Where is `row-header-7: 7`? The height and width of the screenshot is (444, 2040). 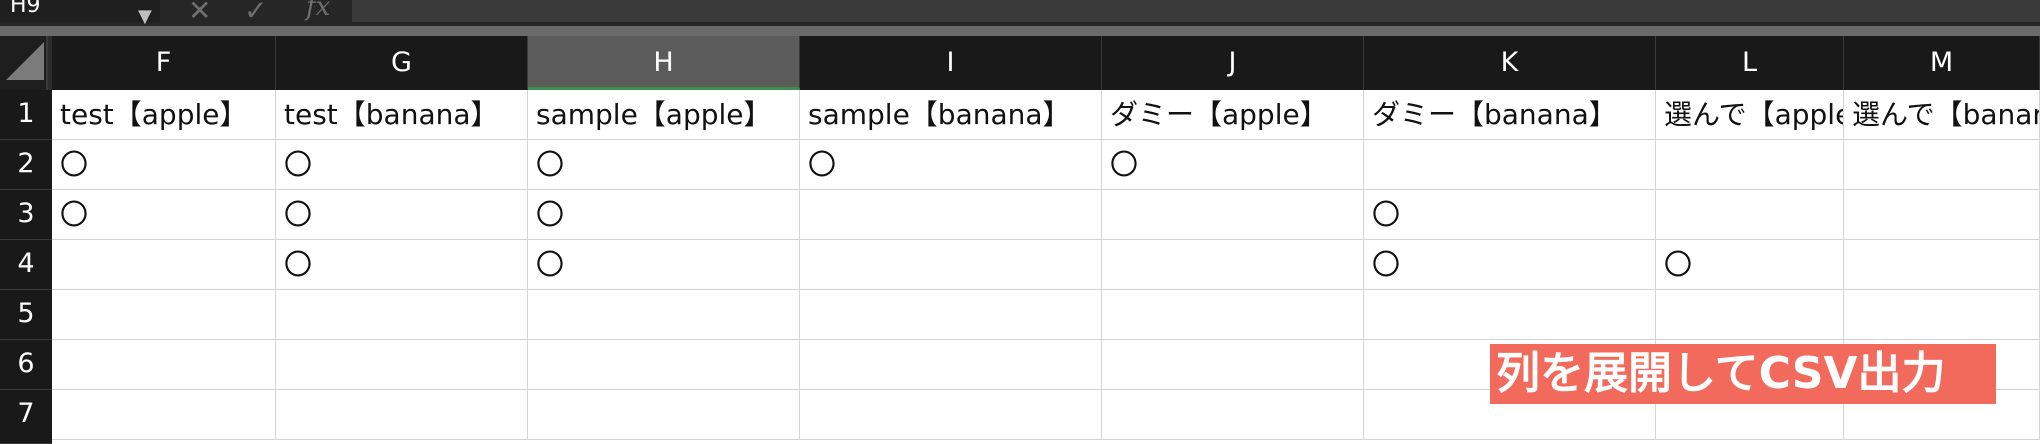
row-header-7: 7 is located at coordinates (26, 417).